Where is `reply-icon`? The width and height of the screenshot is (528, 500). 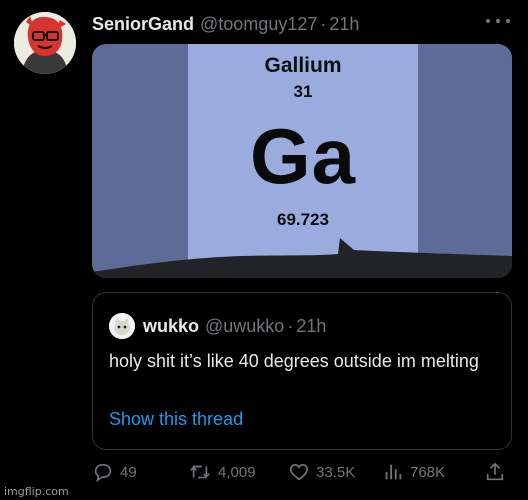
reply-icon is located at coordinates (103, 473).